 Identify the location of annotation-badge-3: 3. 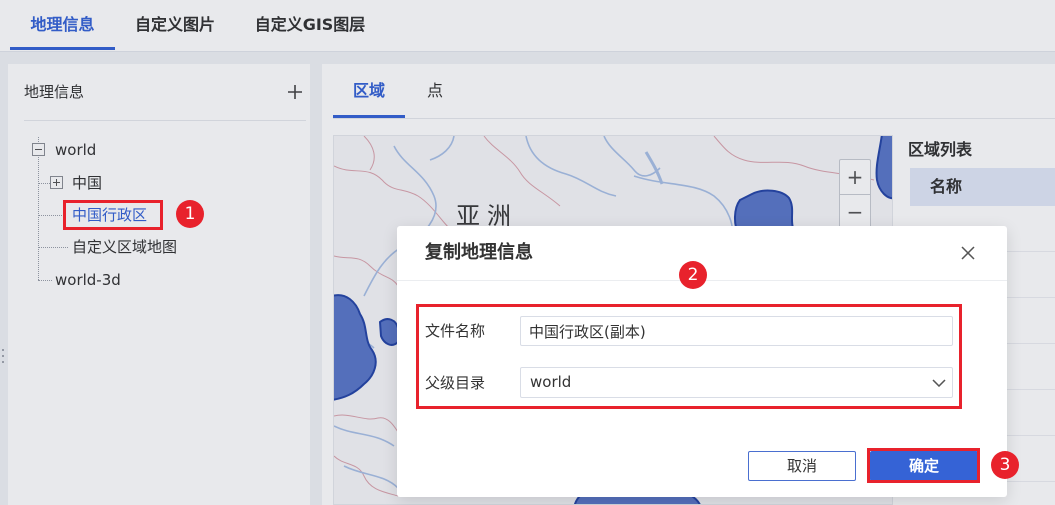
(1005, 465).